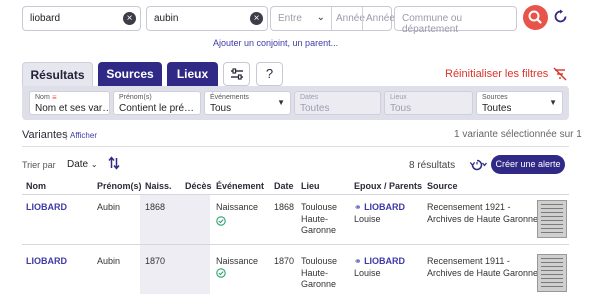  Describe the element at coordinates (269, 74) in the screenshot. I see `help-button: ?` at that location.